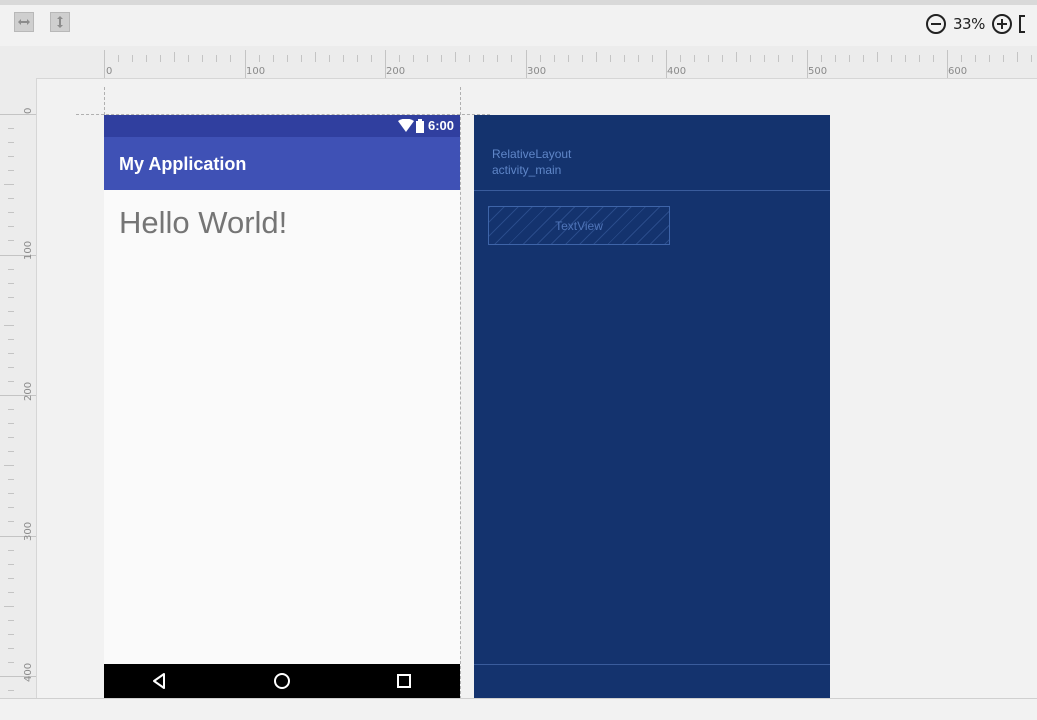 This screenshot has width=1037, height=720. I want to click on navigation-bar, so click(282, 681).